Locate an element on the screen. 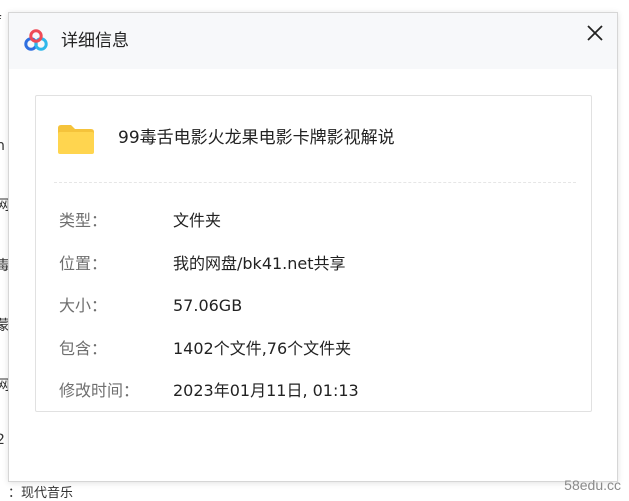 Image resolution: width=629 pixels, height=501 pixels. location-link: 我的网盘/bk41.net共享 is located at coordinates (259, 264).